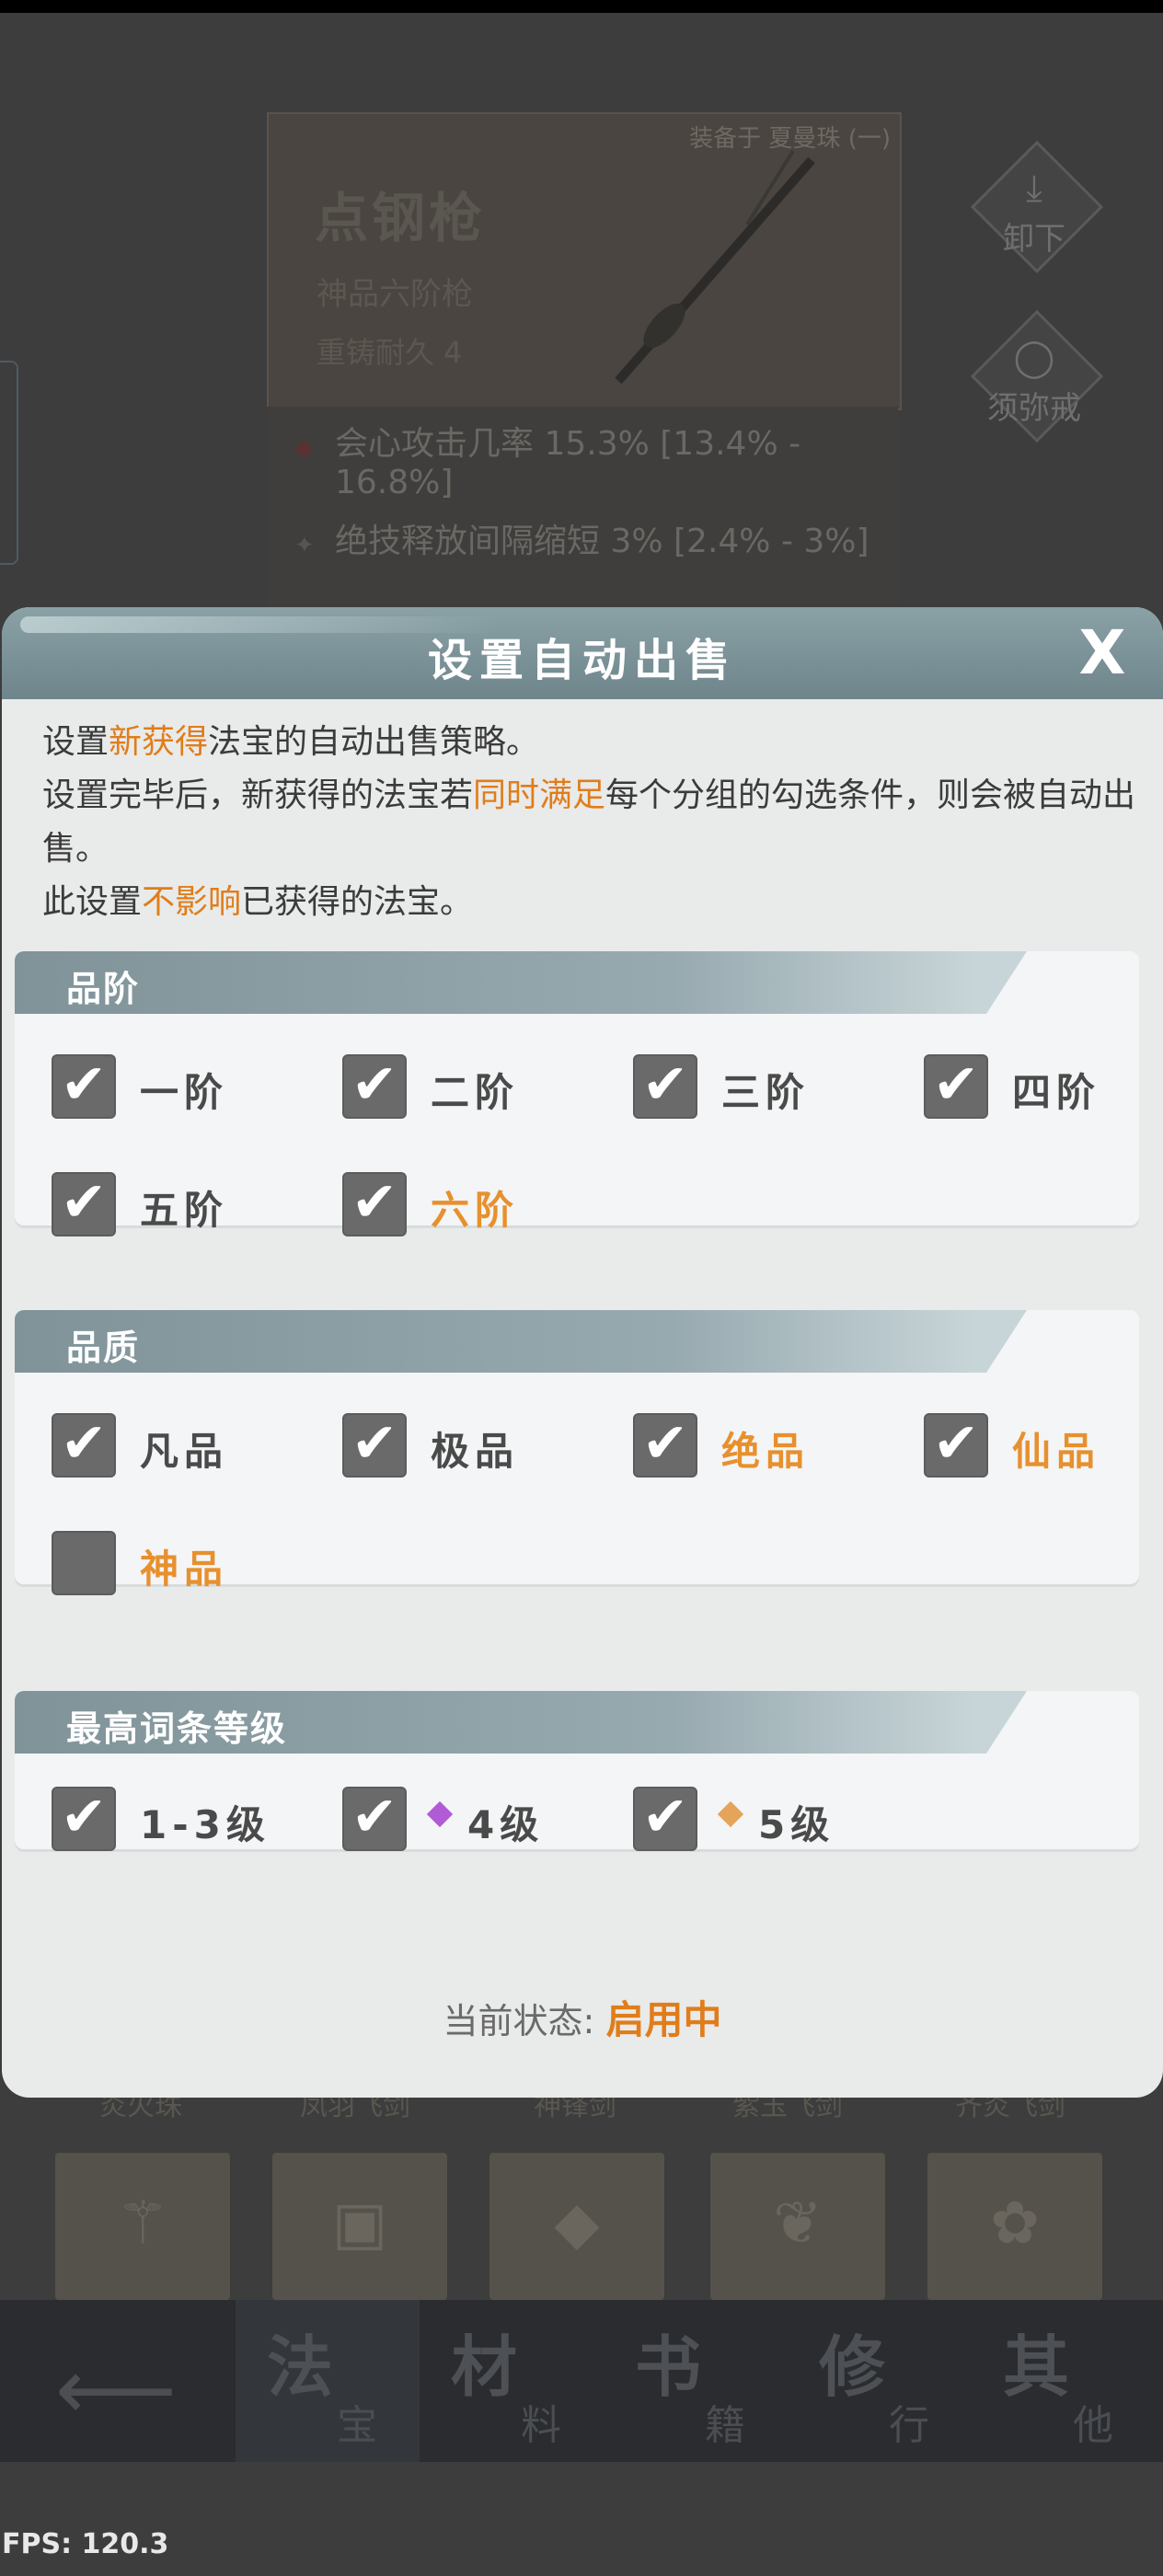  I want to click on item-name: 点钢枪, so click(401, 218).